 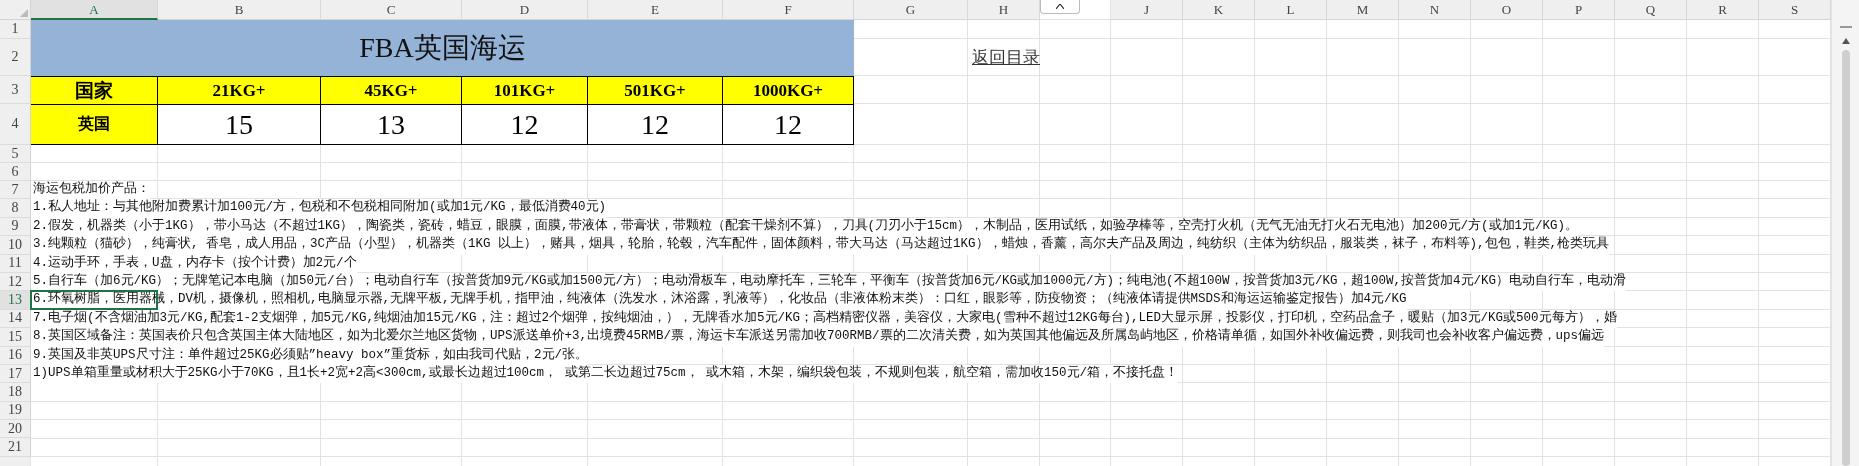 What do you see at coordinates (820, 245) in the screenshot?
I see `note-text: 3.纯颗粒（猫砂），纯膏状, 香皂，成人用品，3C产品（小型），机器类（1KG 以上），赌具，烟具，轮胎，轮毂，汽车配件，固体颜料，带大马达（马达超过1KG），蜡烛，香薰，高尔夫产品及周边，纯纺织（主体为纺织品，服装类，袜子，布料等),包包，鞋类,枪类玩具` at bounding box center [820, 245].